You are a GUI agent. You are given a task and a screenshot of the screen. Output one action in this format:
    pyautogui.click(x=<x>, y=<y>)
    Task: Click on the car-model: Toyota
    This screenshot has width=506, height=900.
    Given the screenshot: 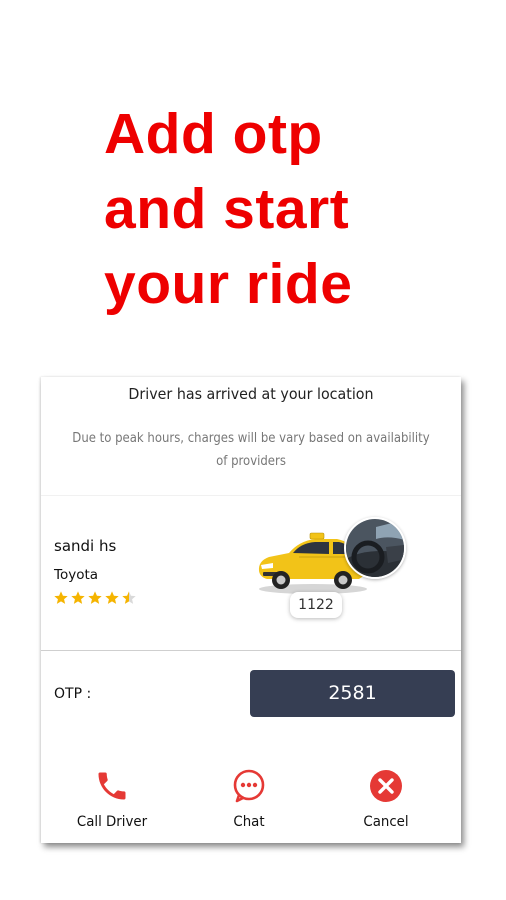 What is the action you would take?
    pyautogui.click(x=76, y=575)
    